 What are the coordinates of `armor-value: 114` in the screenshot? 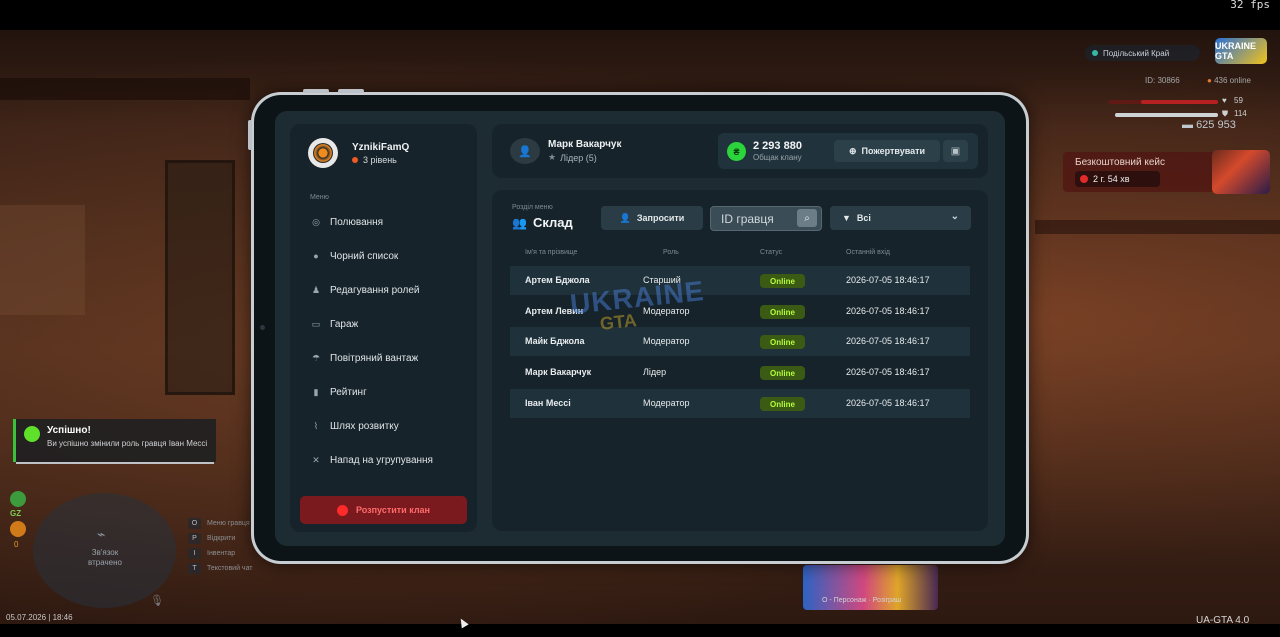 It's located at (1240, 113).